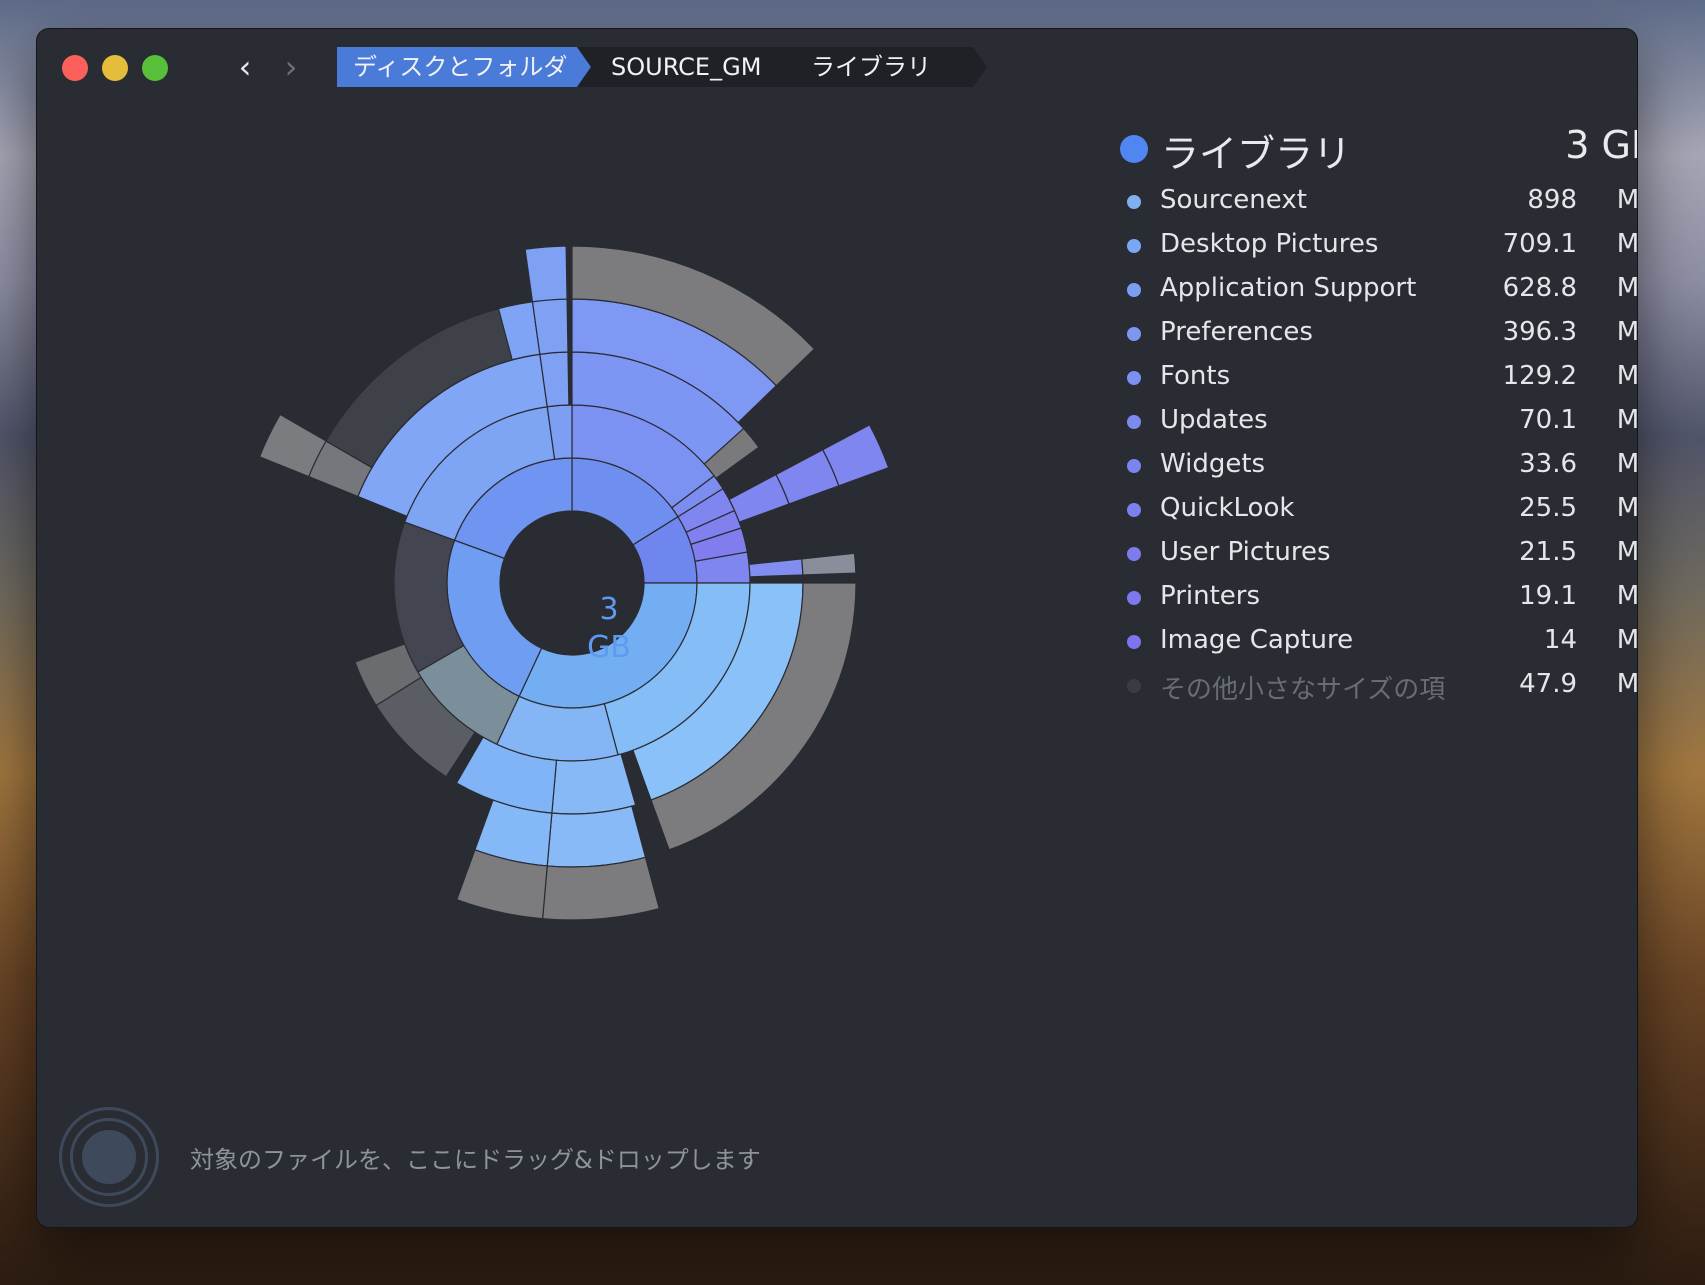 The height and width of the screenshot is (1285, 1705). Describe the element at coordinates (1210, 596) in the screenshot. I see `legend-item-name: Printers` at that location.